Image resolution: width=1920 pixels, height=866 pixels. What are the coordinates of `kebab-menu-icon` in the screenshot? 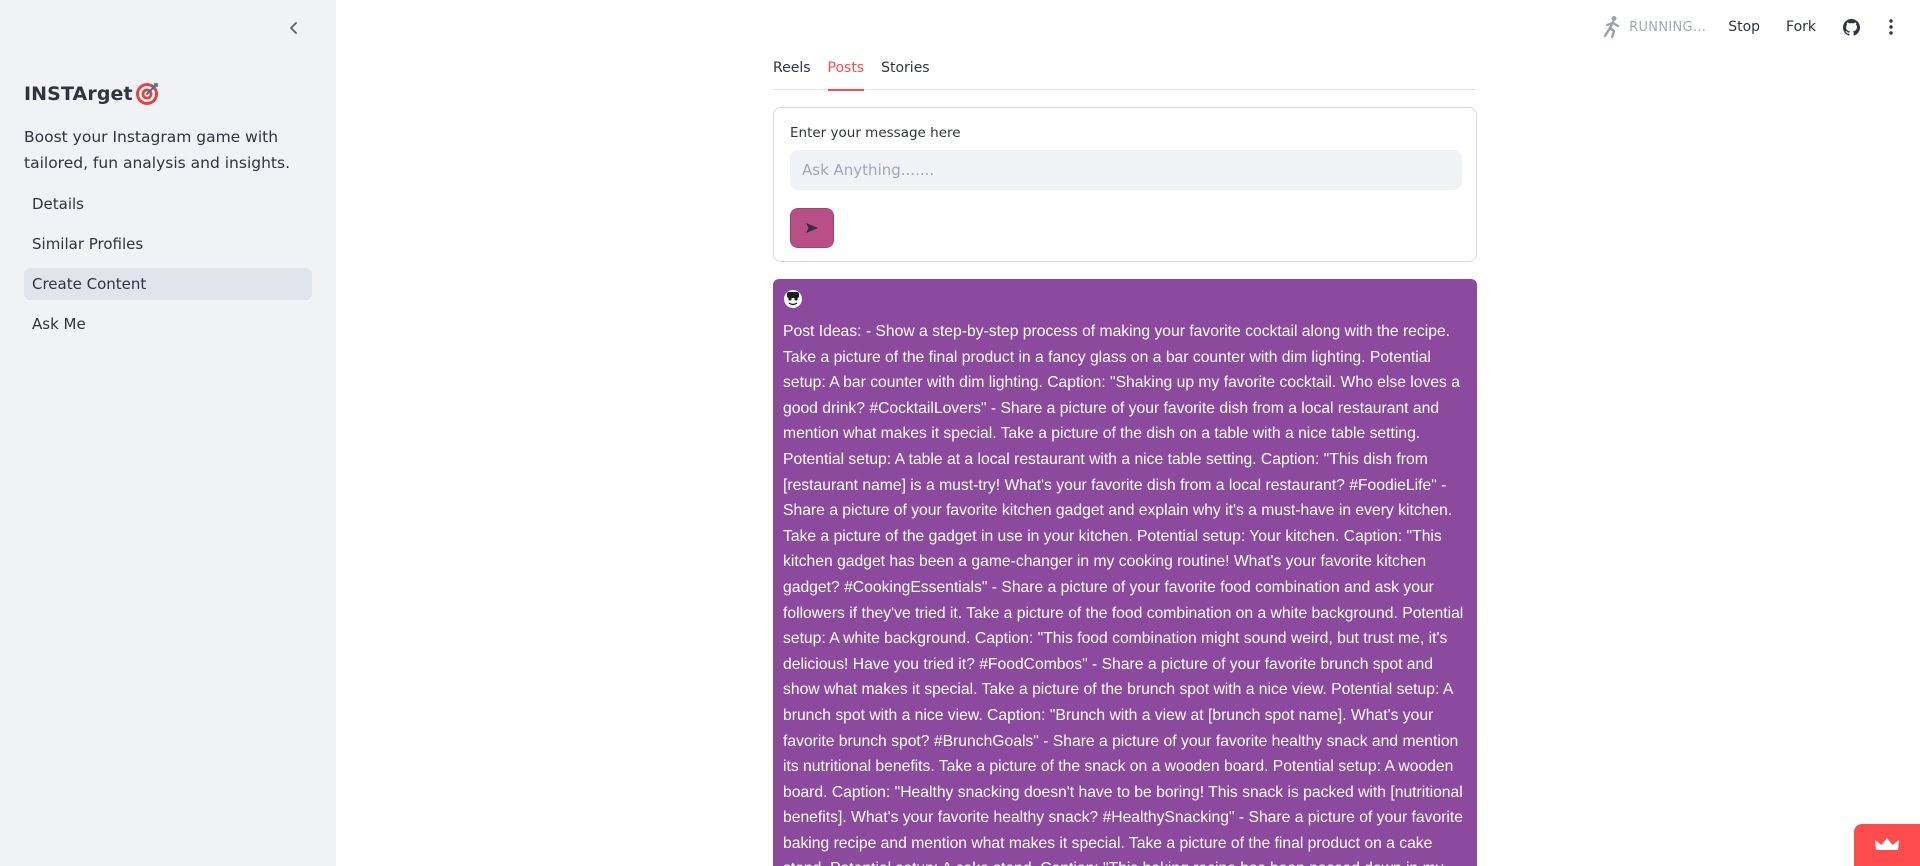 It's located at (1891, 27).